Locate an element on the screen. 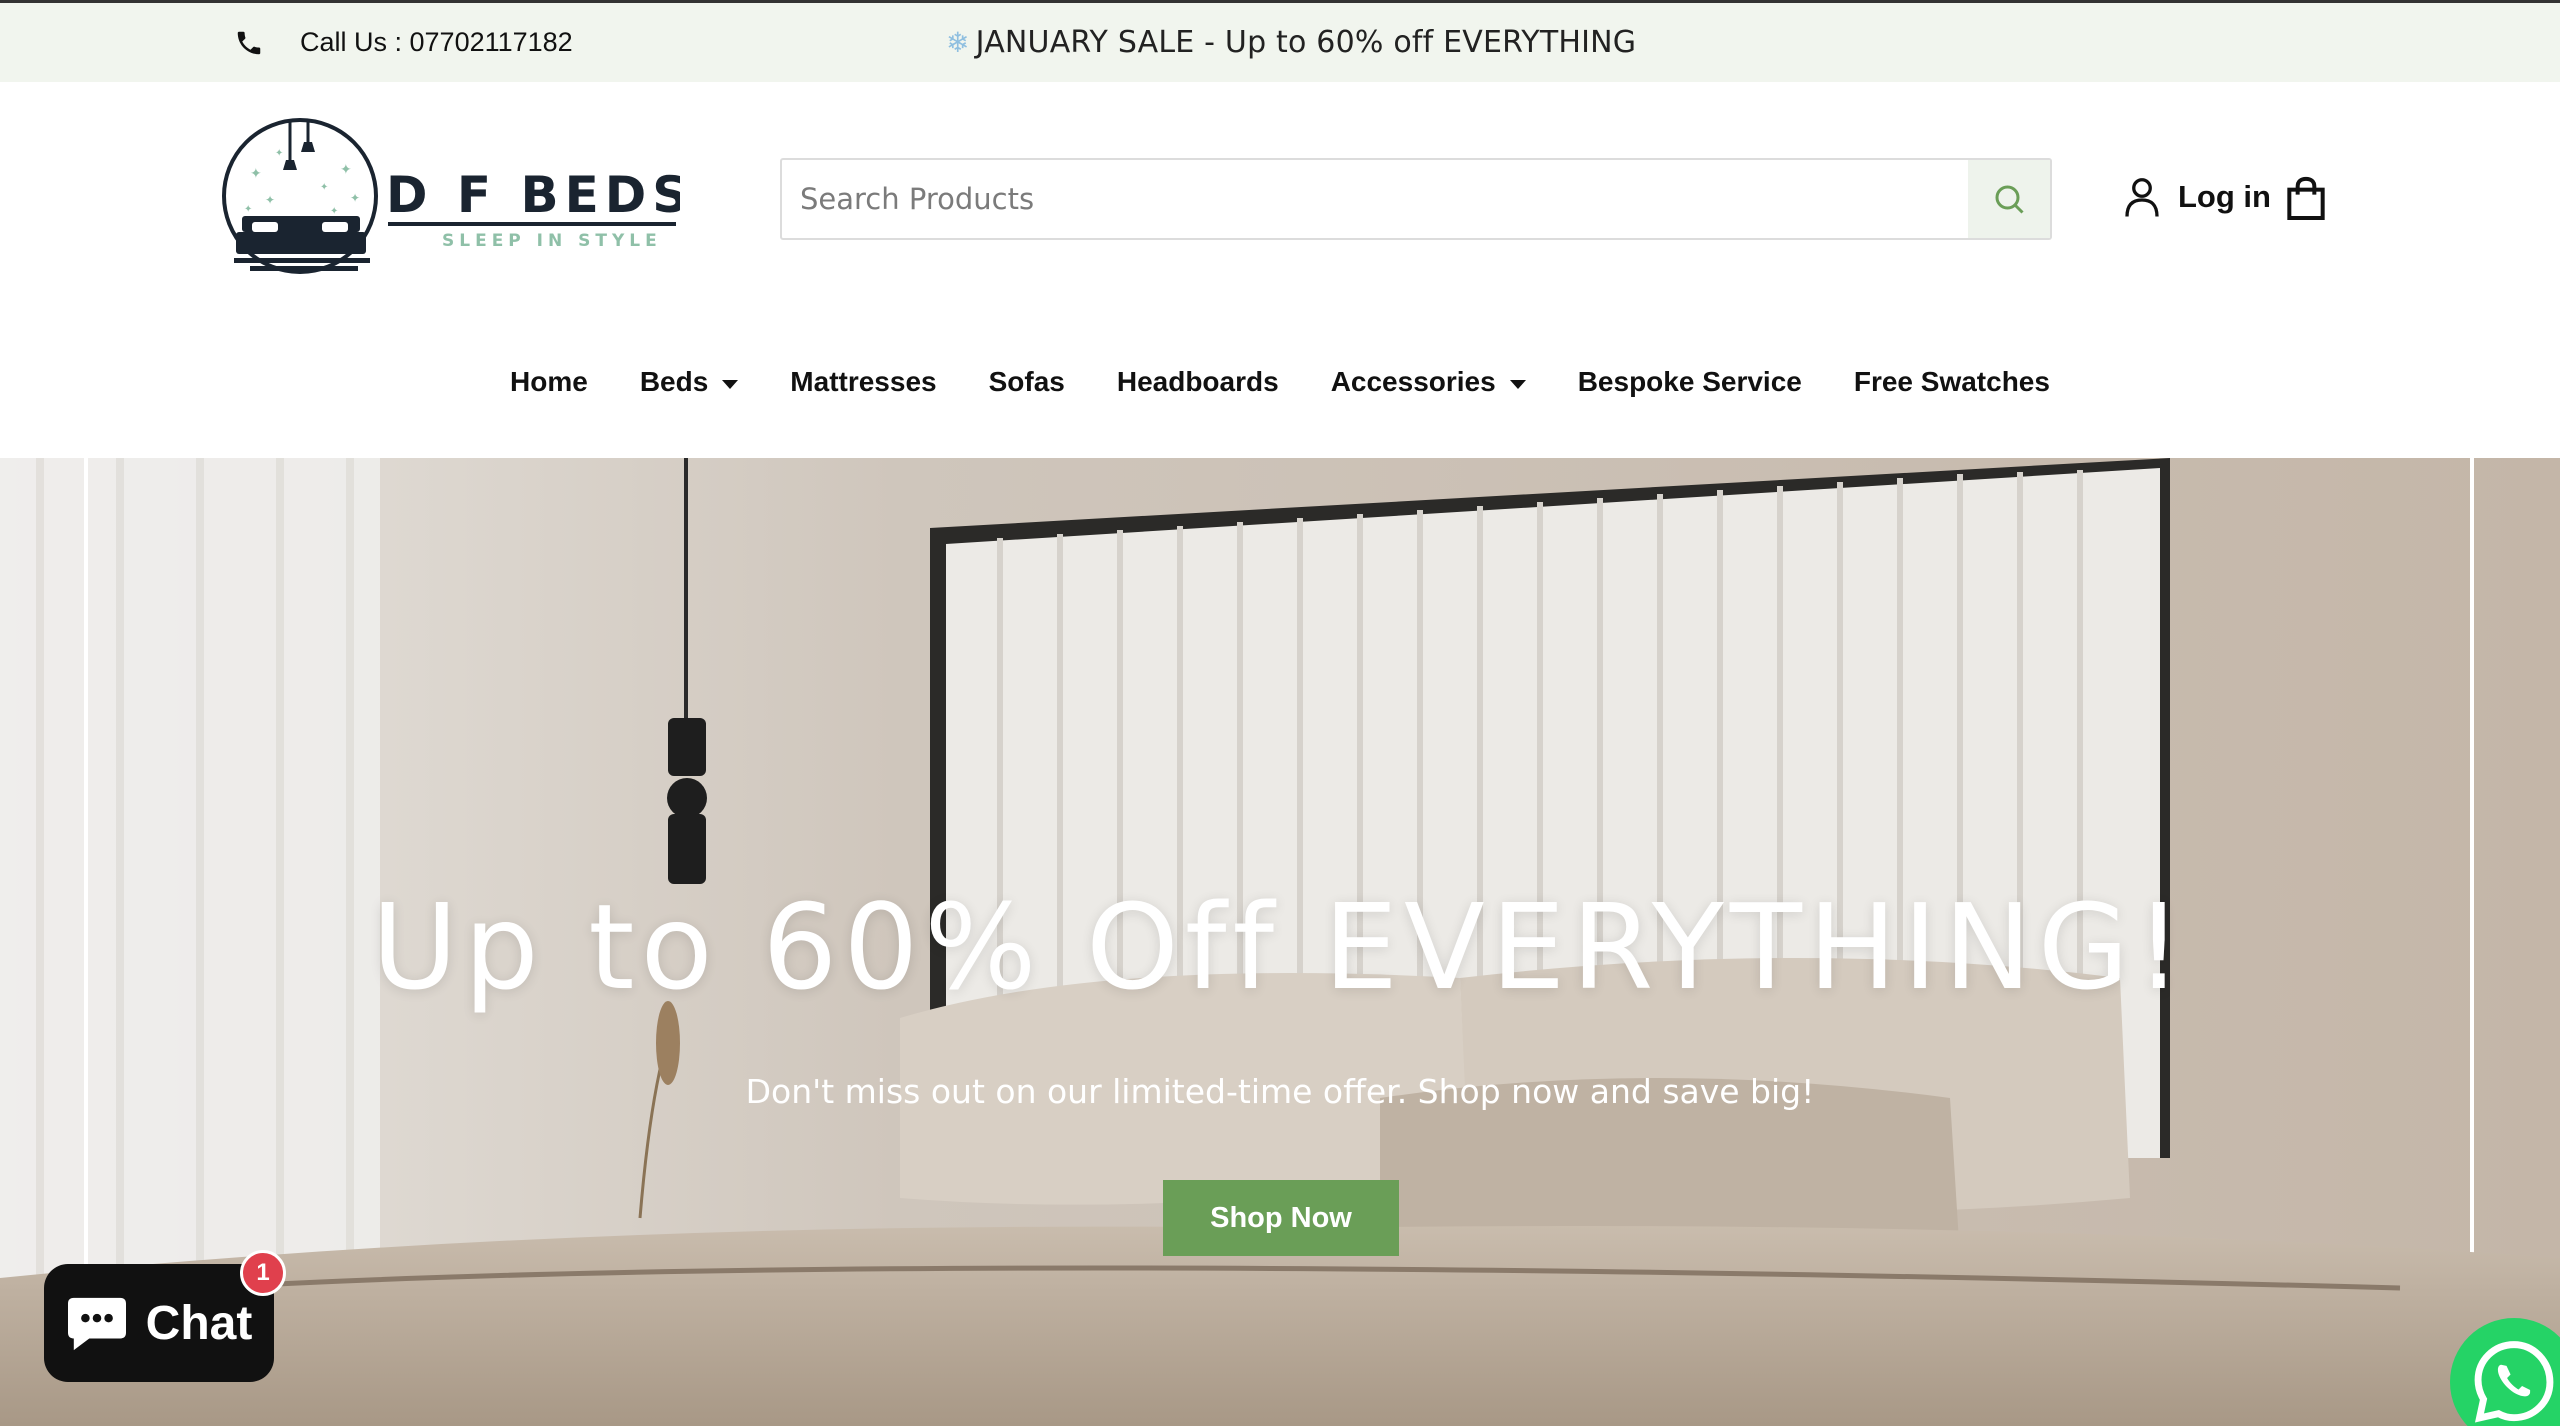  user-icon is located at coordinates (2142, 197).